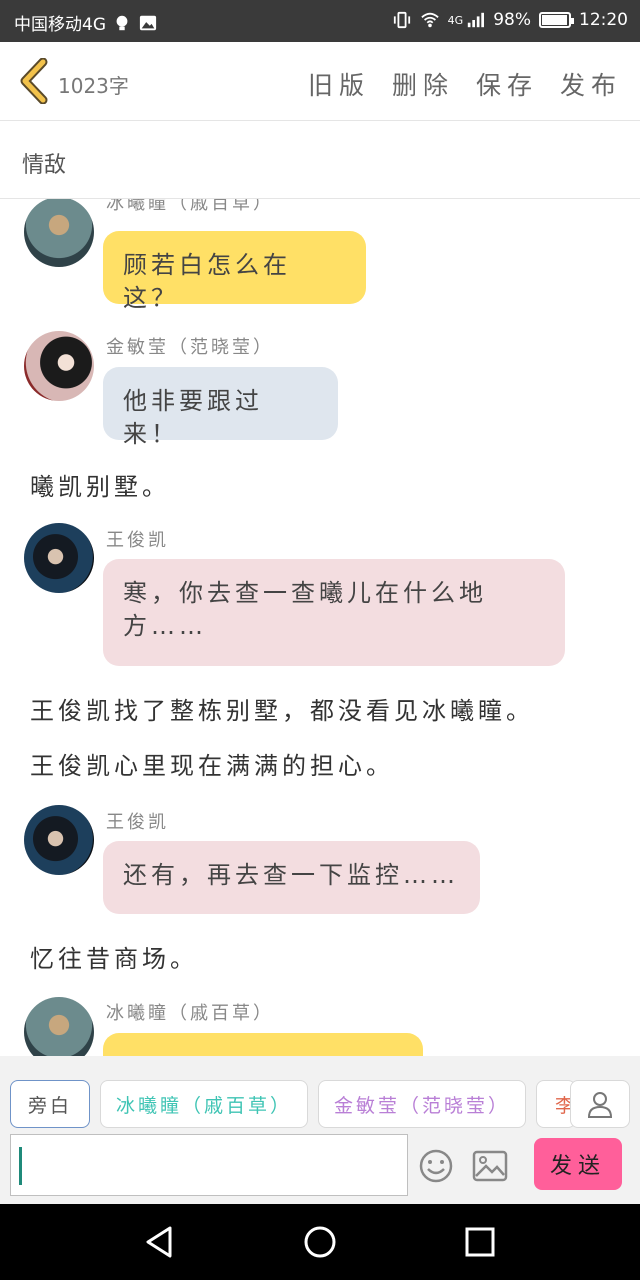 The height and width of the screenshot is (1280, 640). I want to click on narration-text: 曦凯别墅。, so click(100, 484).